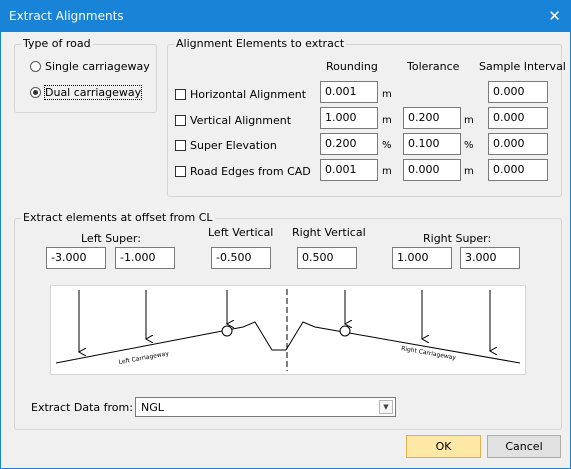 The image size is (571, 469). Describe the element at coordinates (387, 94) in the screenshot. I see `horizontal-rounding-unit: m` at that location.